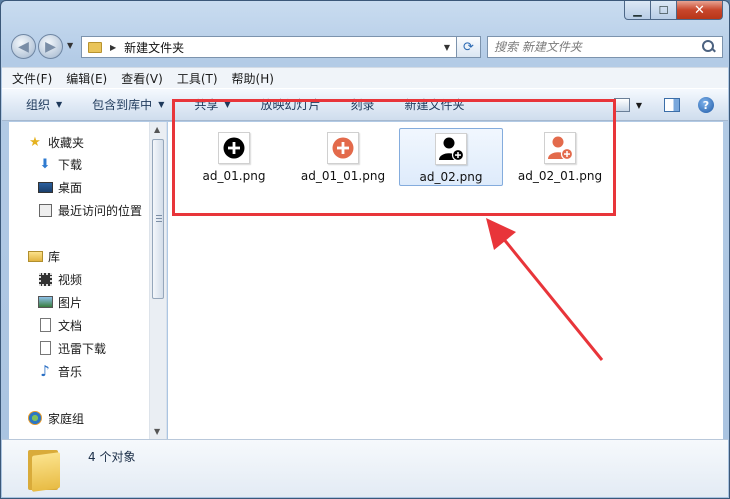  What do you see at coordinates (394, 157) in the screenshot?
I see `annotation-highlight-box` at bounding box center [394, 157].